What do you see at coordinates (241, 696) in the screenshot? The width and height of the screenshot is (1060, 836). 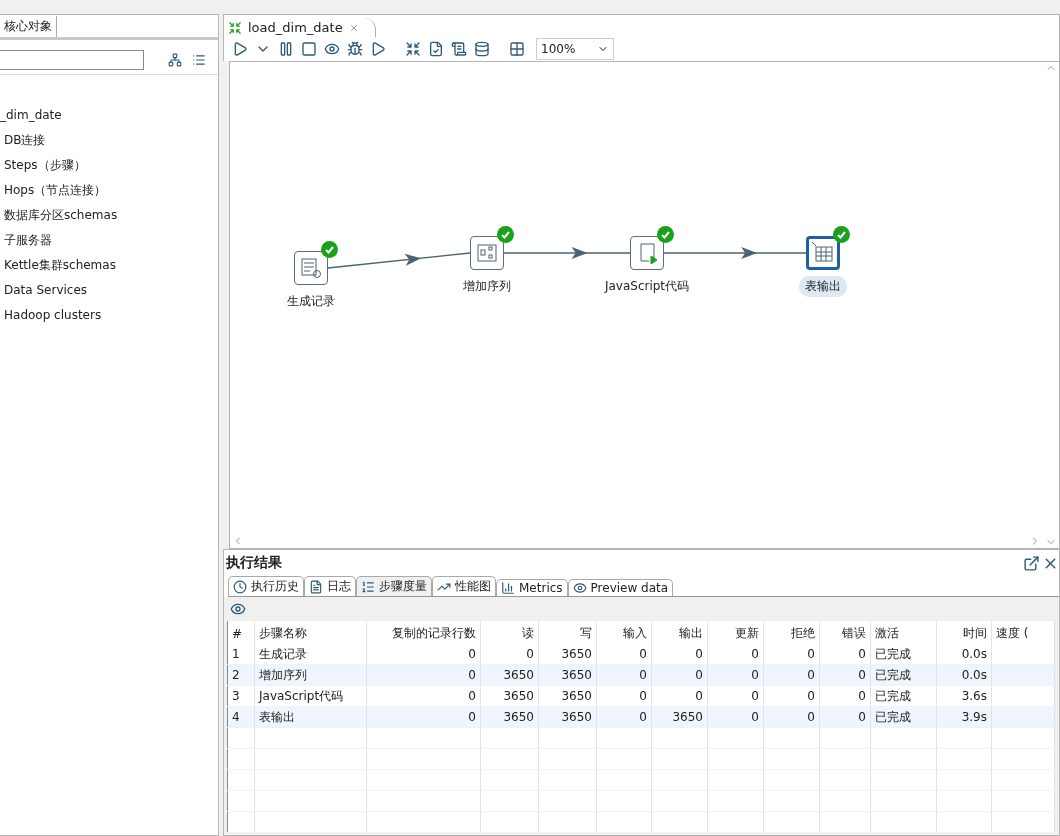 I see `table-cell: 3` at bounding box center [241, 696].